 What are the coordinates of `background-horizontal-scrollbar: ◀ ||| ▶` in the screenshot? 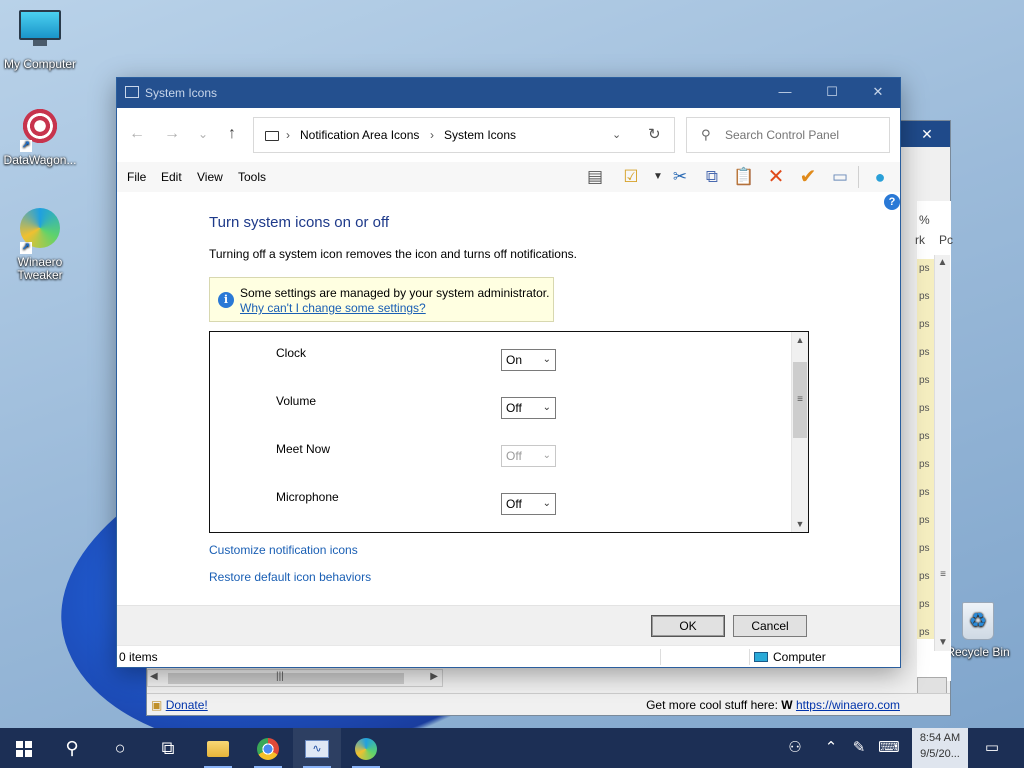 It's located at (295, 678).